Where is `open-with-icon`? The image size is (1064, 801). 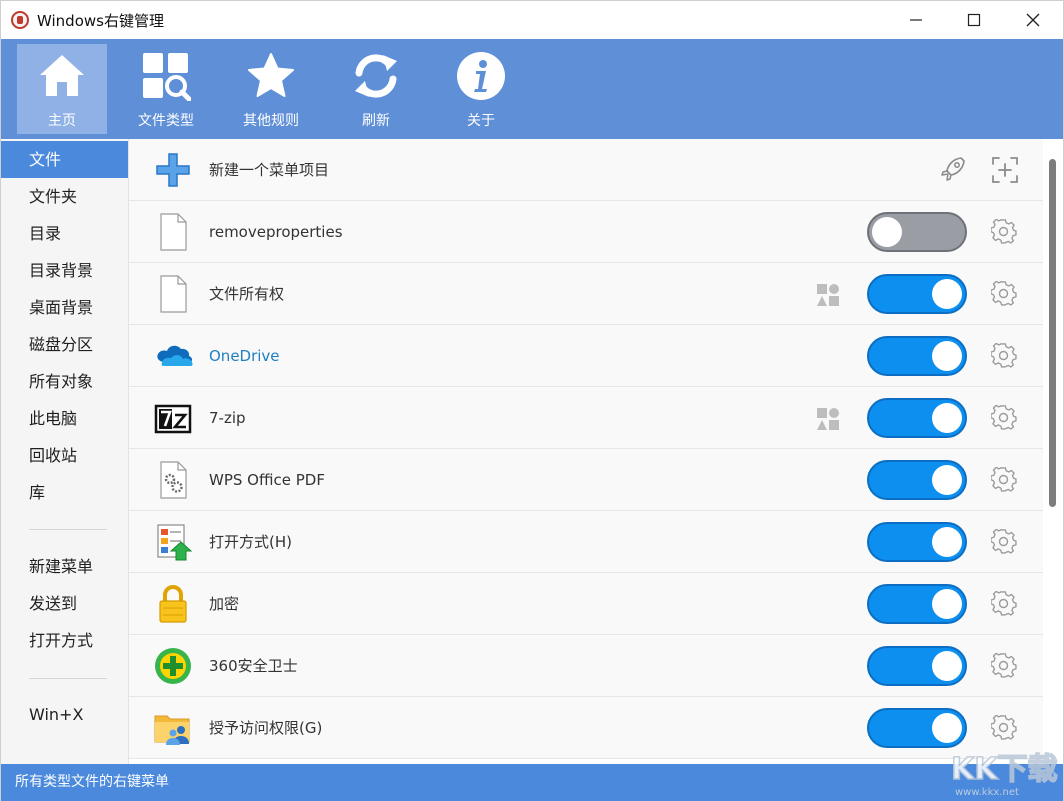 open-with-icon is located at coordinates (175, 542).